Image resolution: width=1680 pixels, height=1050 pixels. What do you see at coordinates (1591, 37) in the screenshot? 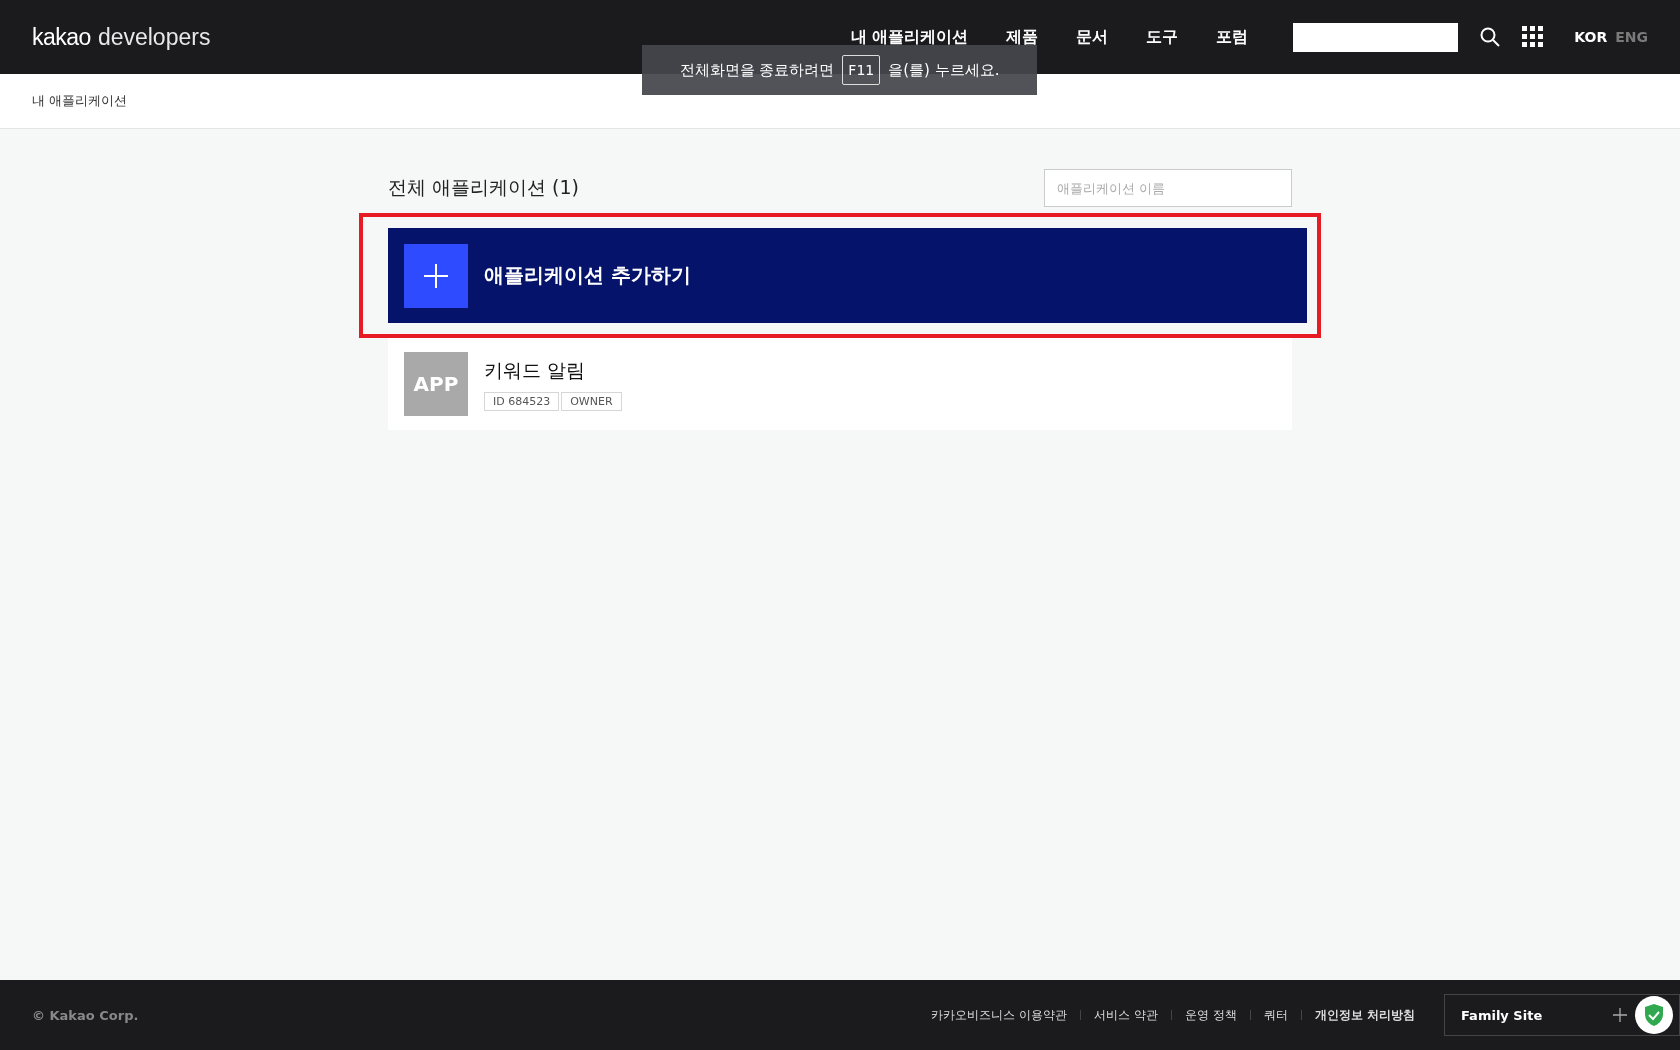
I see `language-link: KOR` at bounding box center [1591, 37].